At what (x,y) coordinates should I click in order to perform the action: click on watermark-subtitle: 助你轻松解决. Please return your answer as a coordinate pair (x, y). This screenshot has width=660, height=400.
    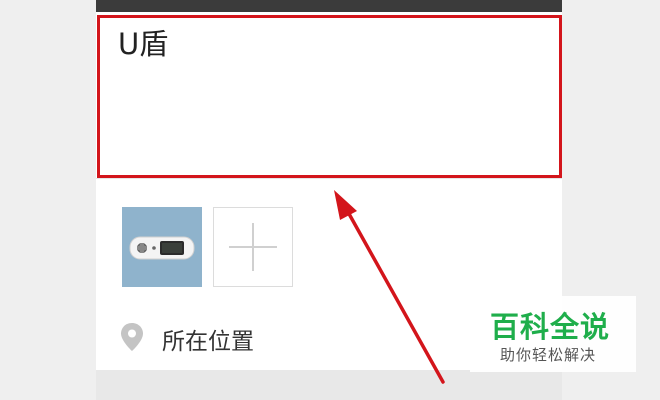
    Looking at the image, I should click on (548, 355).